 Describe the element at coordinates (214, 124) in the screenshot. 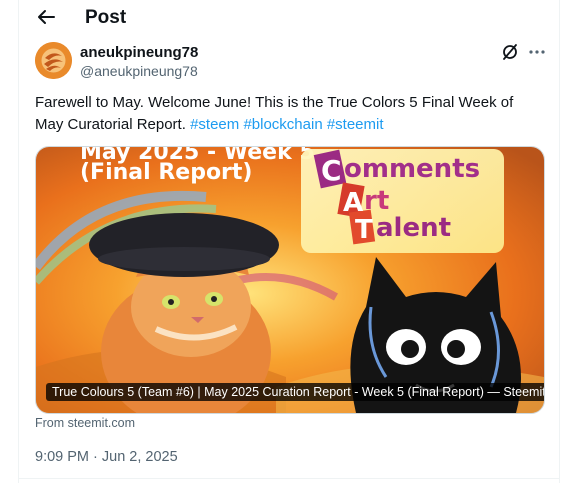

I see `hashtag-steem: #steem` at that location.